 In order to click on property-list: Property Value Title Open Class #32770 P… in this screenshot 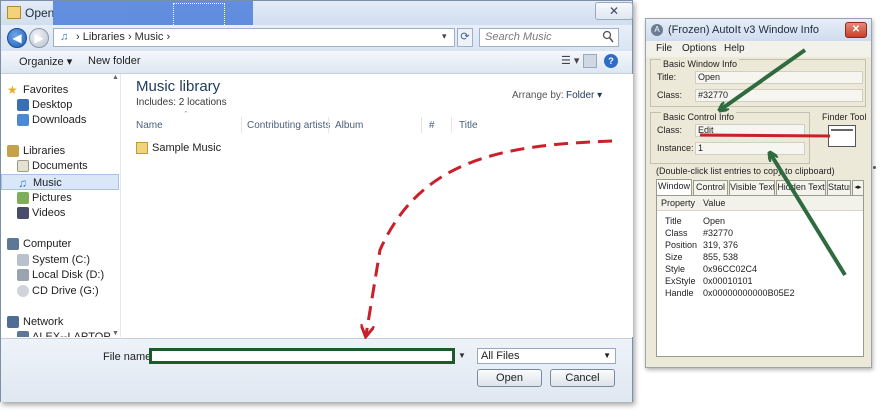, I will do `click(760, 276)`.